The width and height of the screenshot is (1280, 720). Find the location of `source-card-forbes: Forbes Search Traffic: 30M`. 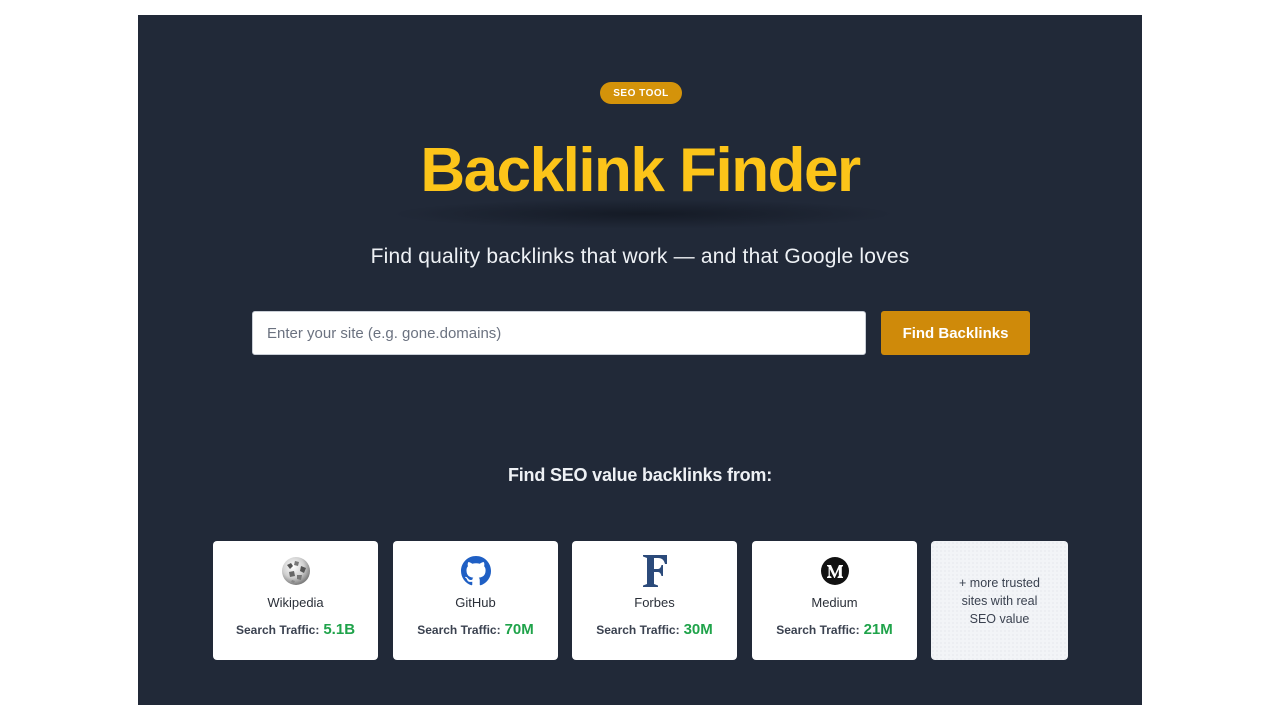

source-card-forbes: Forbes Search Traffic: 30M is located at coordinates (654, 600).